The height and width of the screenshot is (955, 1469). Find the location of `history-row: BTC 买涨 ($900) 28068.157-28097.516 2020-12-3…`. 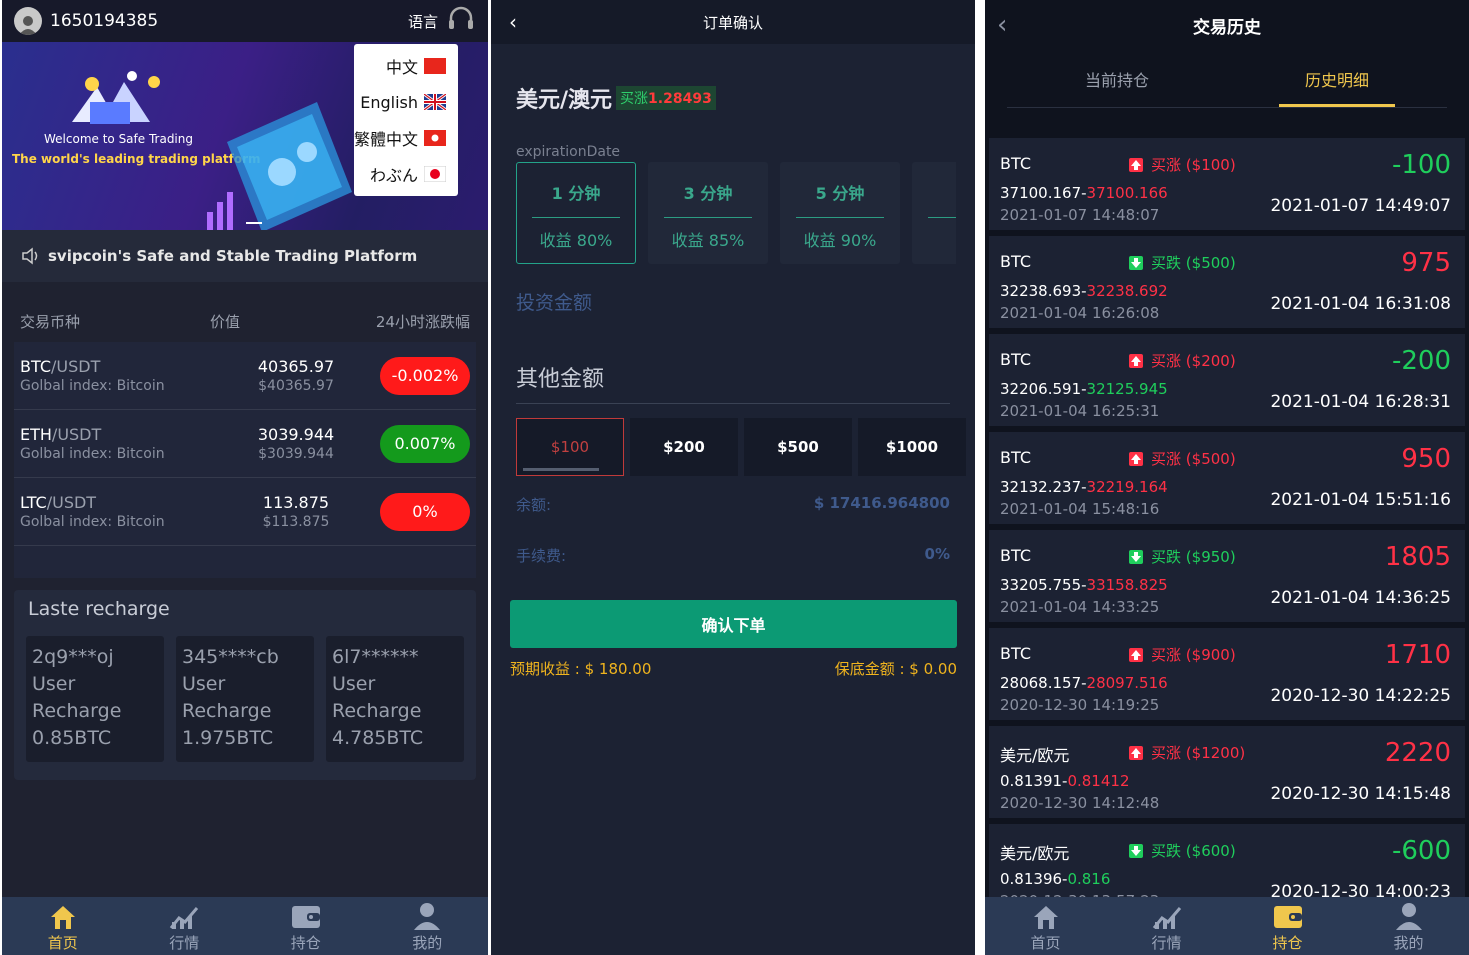

history-row: BTC 买涨 ($900) 28068.157-28097.516 2020-12-3… is located at coordinates (1227, 674).